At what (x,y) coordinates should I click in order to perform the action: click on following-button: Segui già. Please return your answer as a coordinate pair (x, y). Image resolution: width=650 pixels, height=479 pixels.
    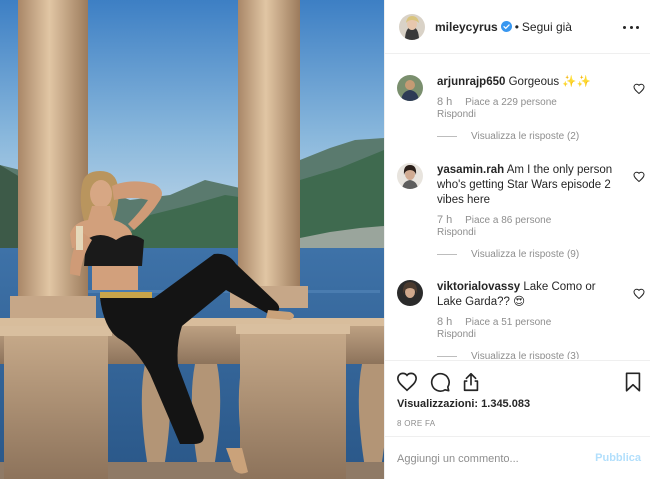
    Looking at the image, I should click on (547, 27).